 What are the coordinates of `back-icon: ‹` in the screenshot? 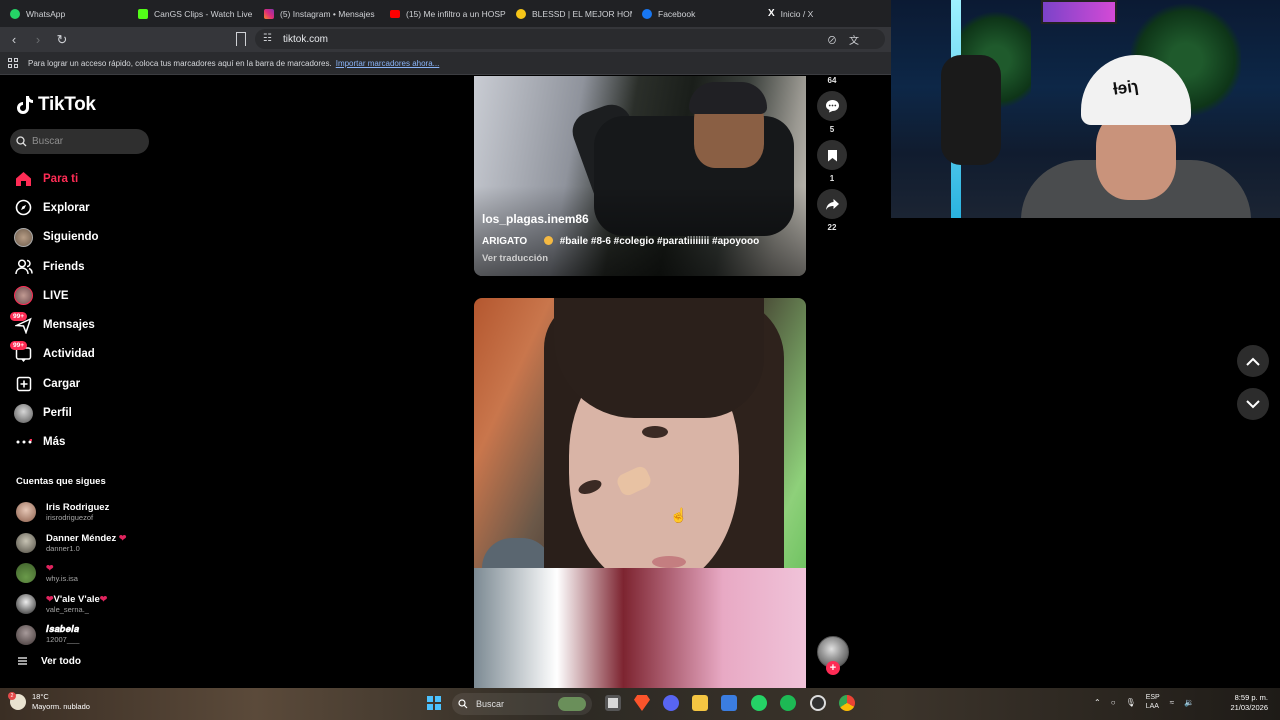 It's located at (14, 40).